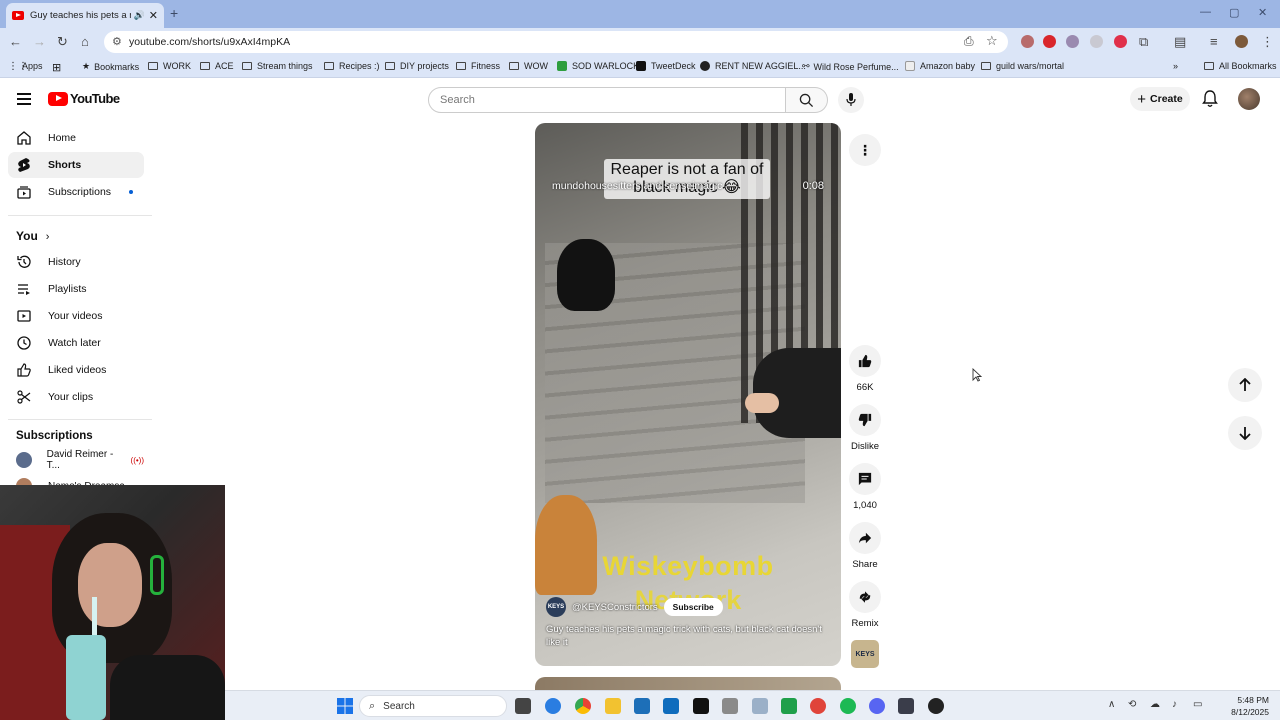  Describe the element at coordinates (76, 343) in the screenshot. I see `sidebar-item-watch-later: Watch later` at that location.